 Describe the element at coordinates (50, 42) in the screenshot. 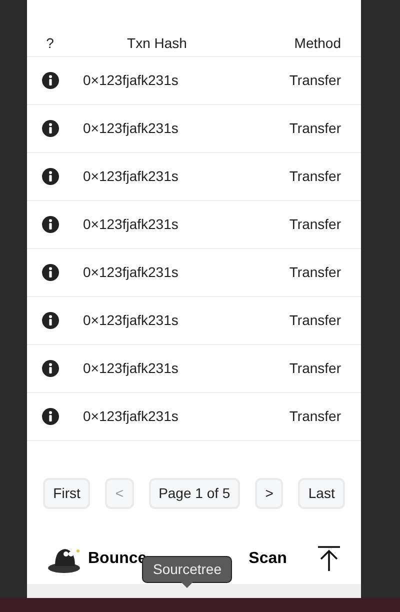

I see `column-header: ?` at that location.